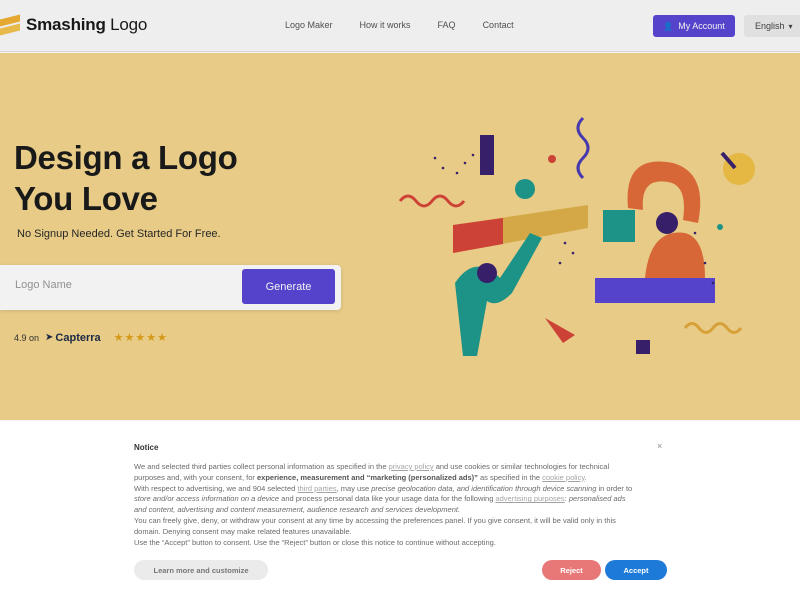 This screenshot has width=800, height=600. Describe the element at coordinates (571, 570) in the screenshot. I see `reject-button: Reject` at that location.